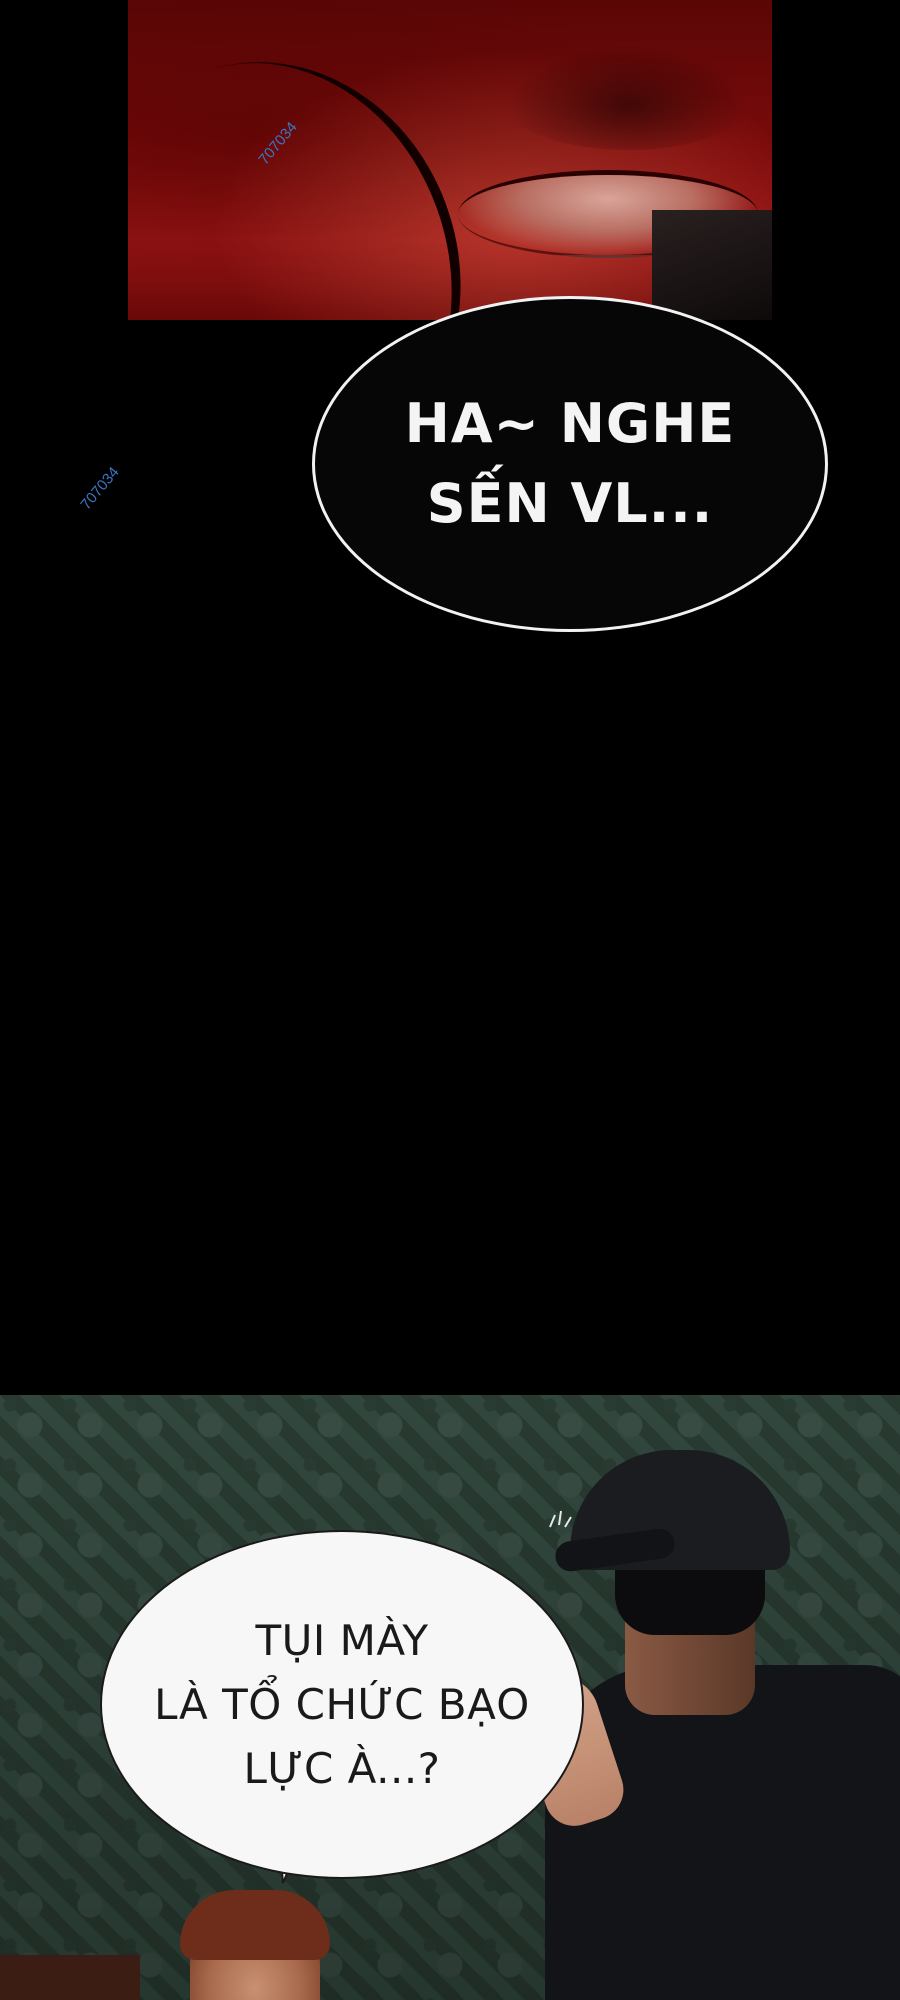 The image size is (900, 2000). What do you see at coordinates (255, 1925) in the screenshot?
I see `seated-character-hair` at bounding box center [255, 1925].